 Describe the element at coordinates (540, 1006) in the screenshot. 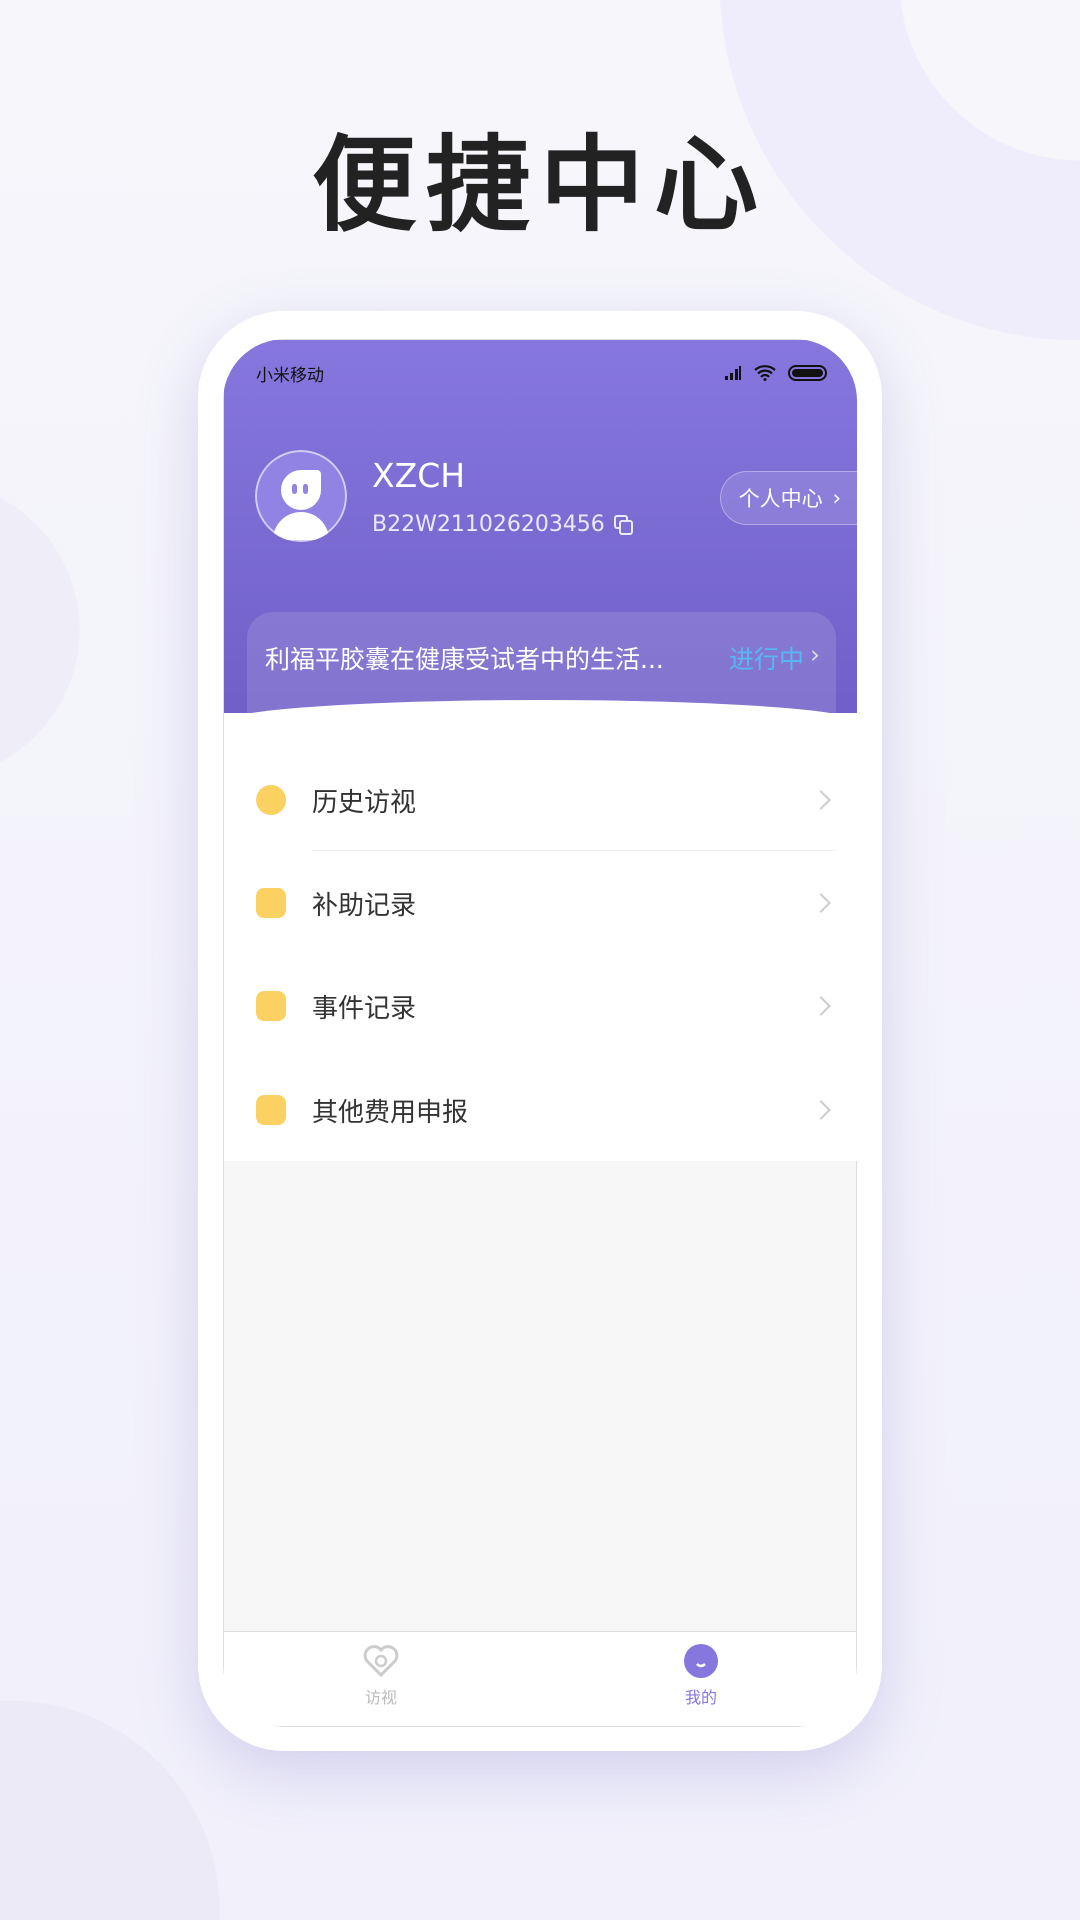

I see `menu-item-event-records: 事件记录` at that location.